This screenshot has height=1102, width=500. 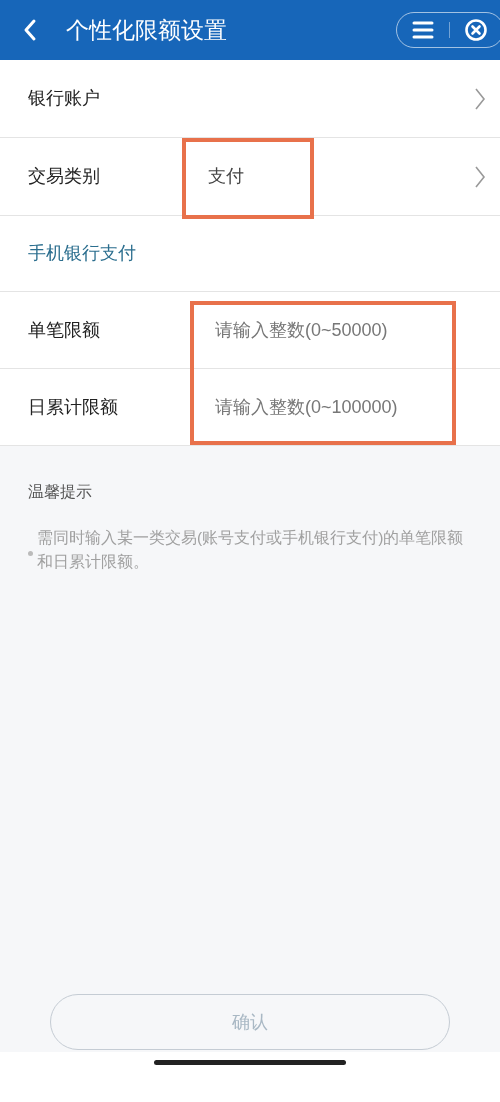 I want to click on close-icon, so click(x=476, y=30).